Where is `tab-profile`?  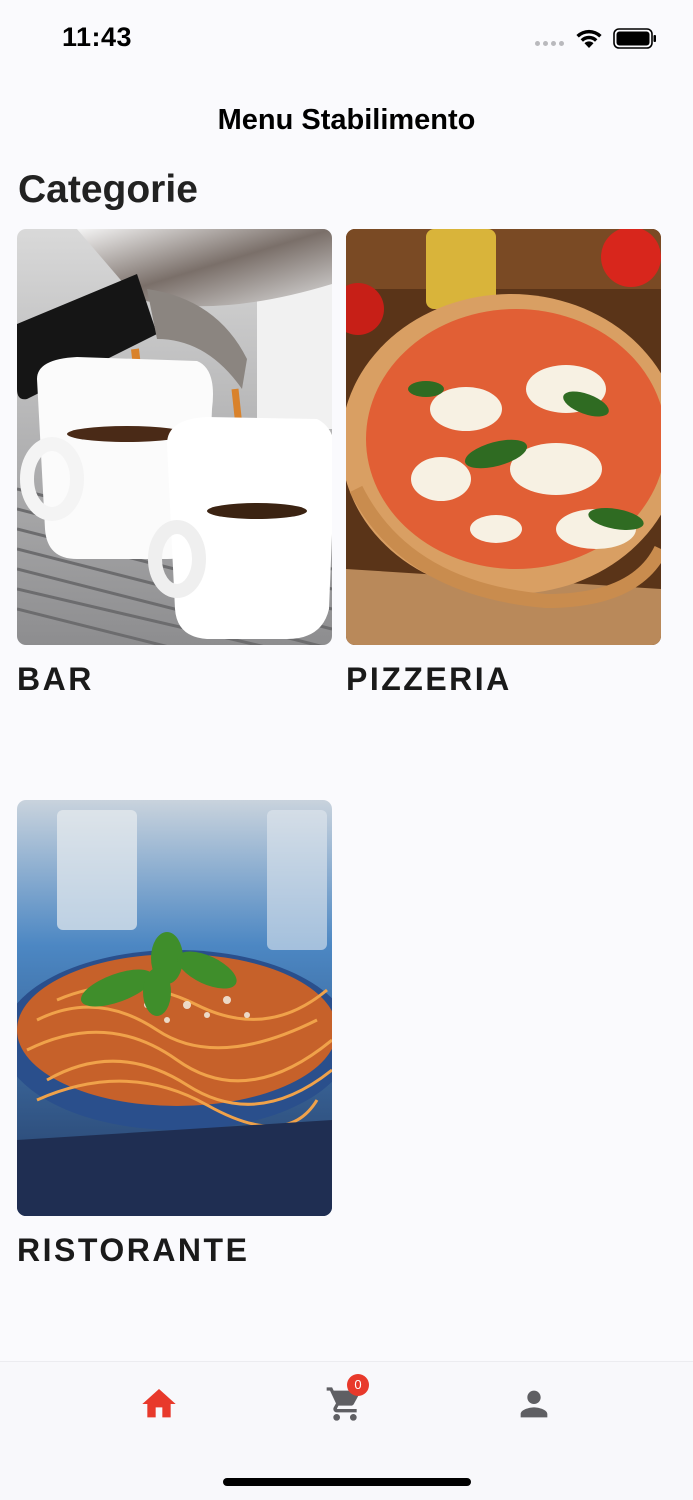 tab-profile is located at coordinates (534, 1404).